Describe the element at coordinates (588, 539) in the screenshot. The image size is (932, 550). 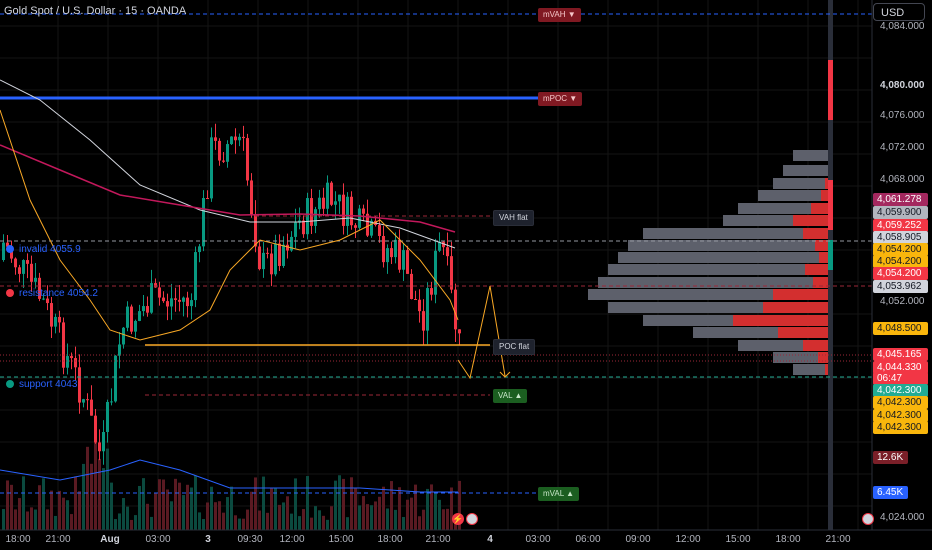
I see `time-tick: 06:00` at that location.